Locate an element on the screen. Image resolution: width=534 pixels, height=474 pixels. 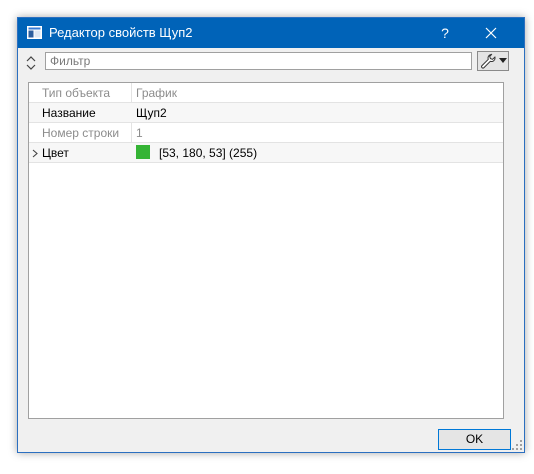
property-row: Номер строки 1 is located at coordinates (266, 133).